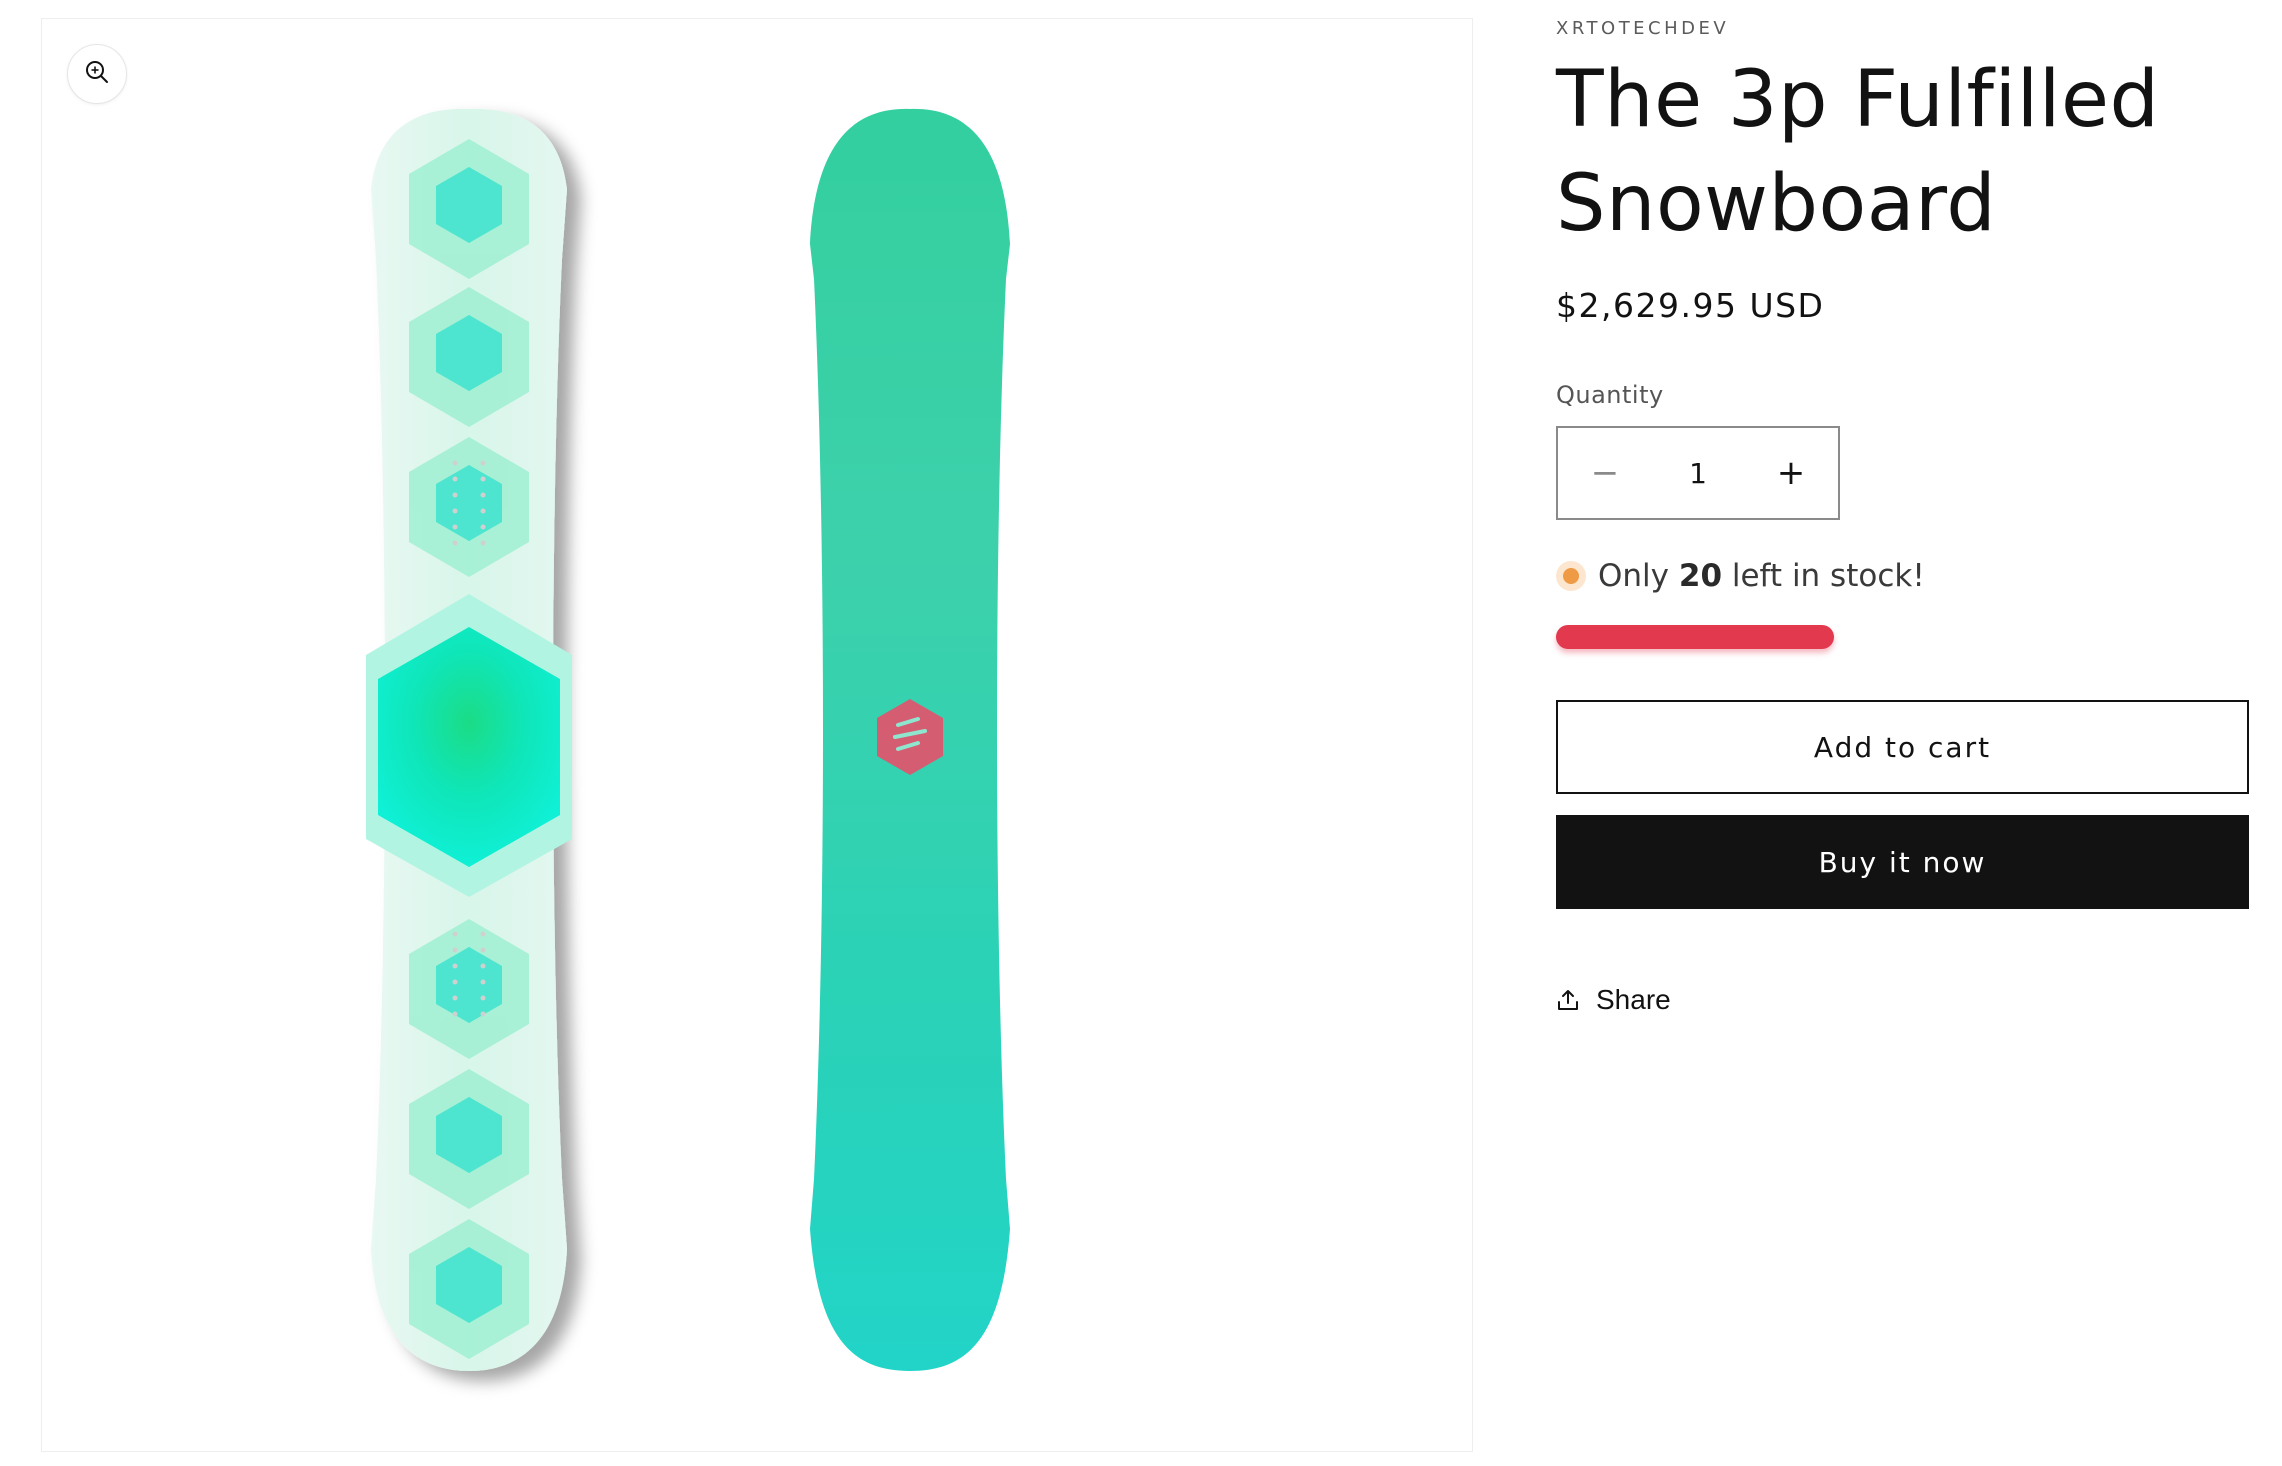  What do you see at coordinates (1634, 576) in the screenshot?
I see `stock-prefix: Only` at bounding box center [1634, 576].